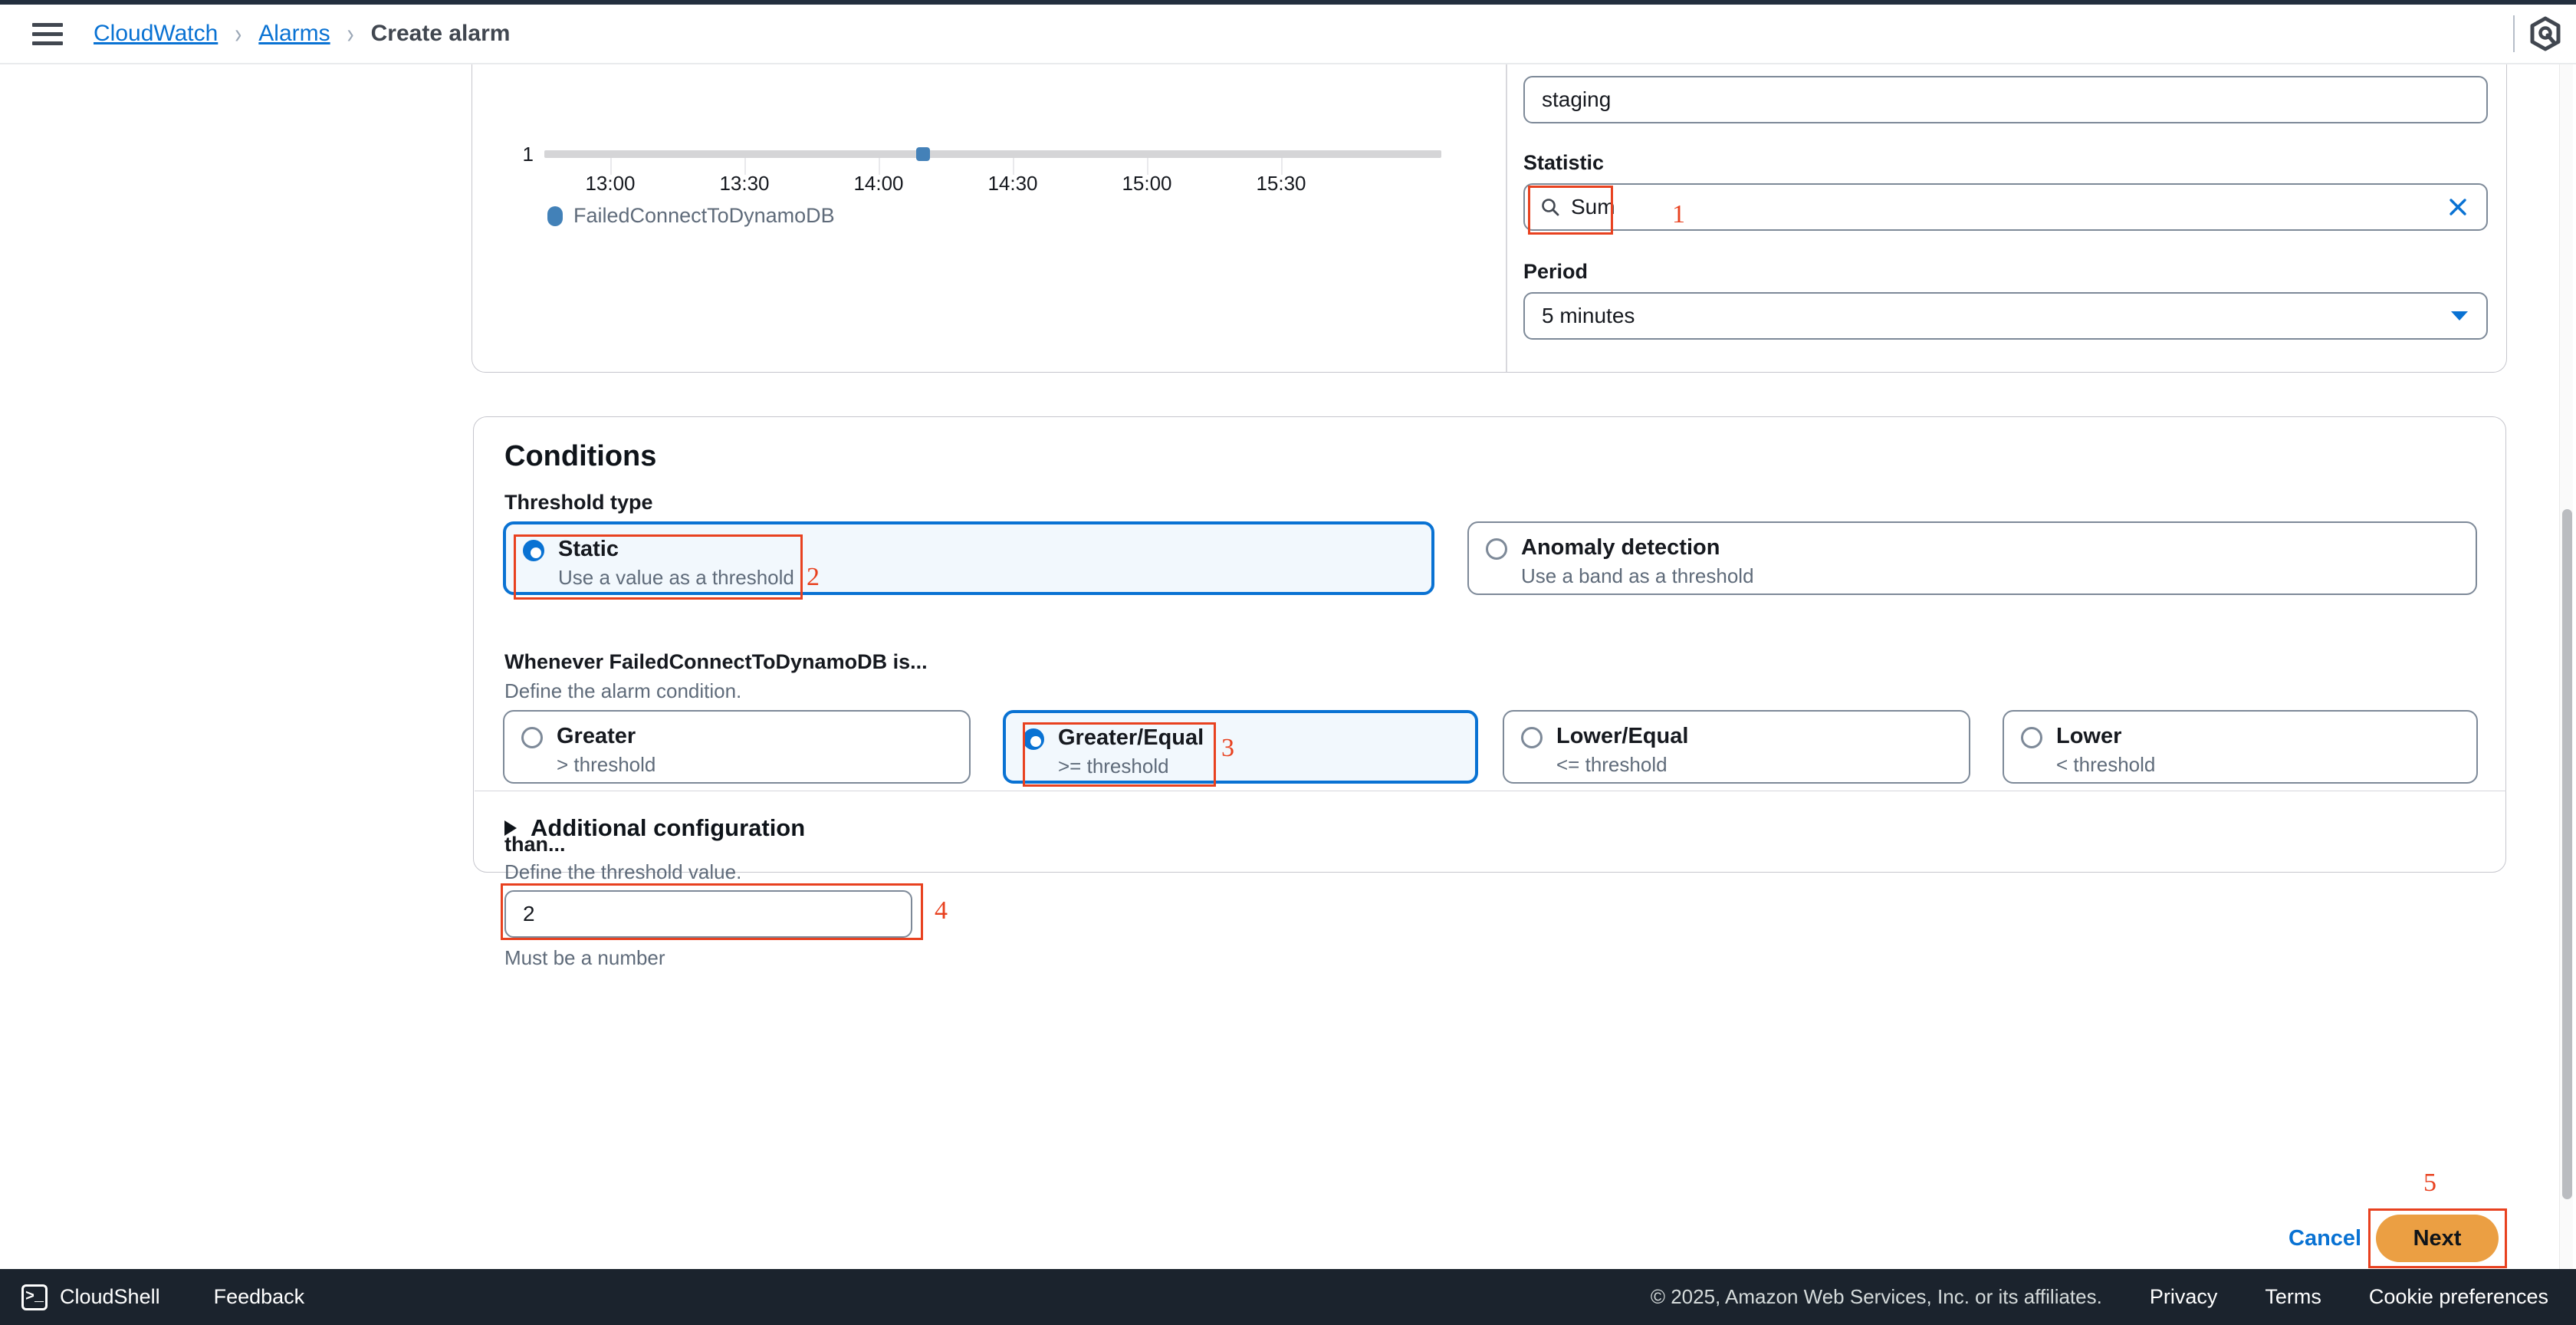  Describe the element at coordinates (814, 577) in the screenshot. I see `annotation-number-2: 2` at that location.